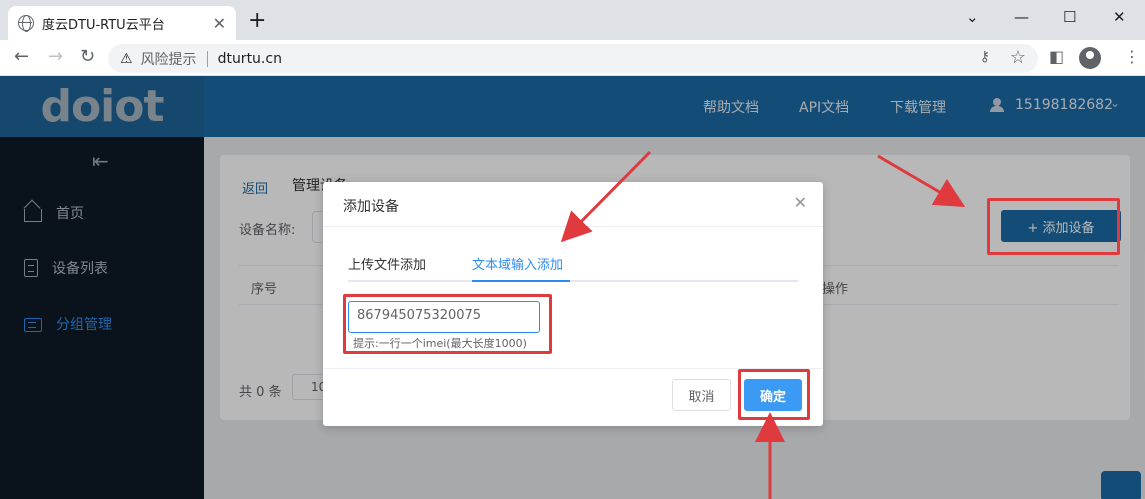  Describe the element at coordinates (207, 58) in the screenshot. I see `address-divider` at that location.